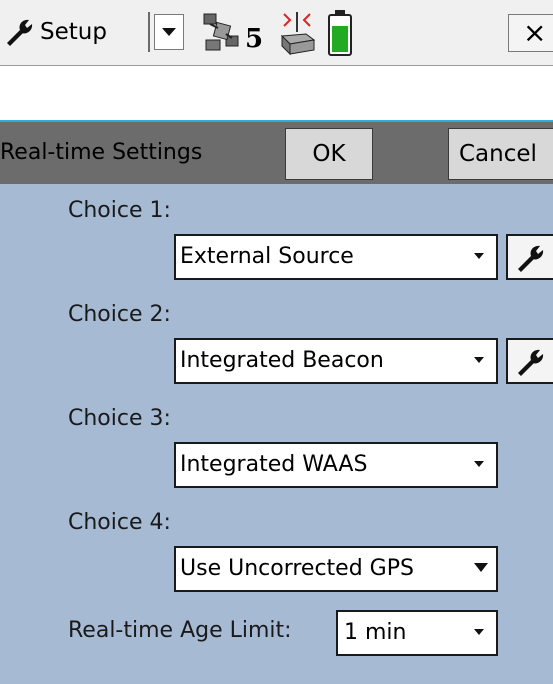 The image size is (553, 684). Describe the element at coordinates (222, 32) in the screenshot. I see `satellite-icon` at that location.